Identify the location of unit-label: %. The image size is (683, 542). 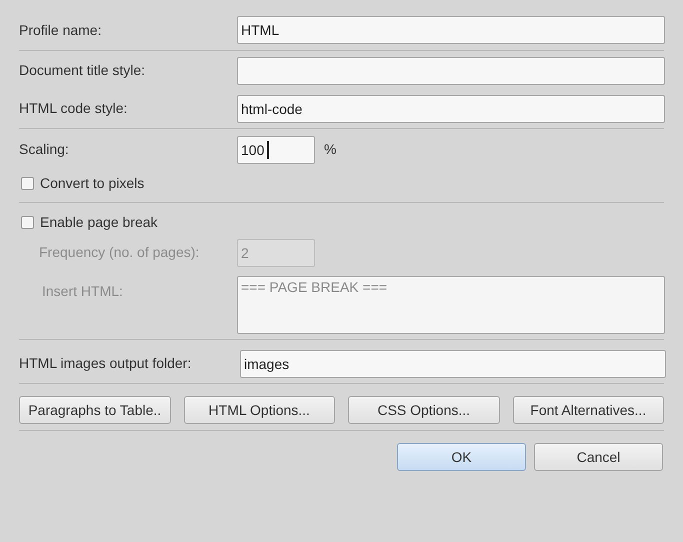
(330, 149).